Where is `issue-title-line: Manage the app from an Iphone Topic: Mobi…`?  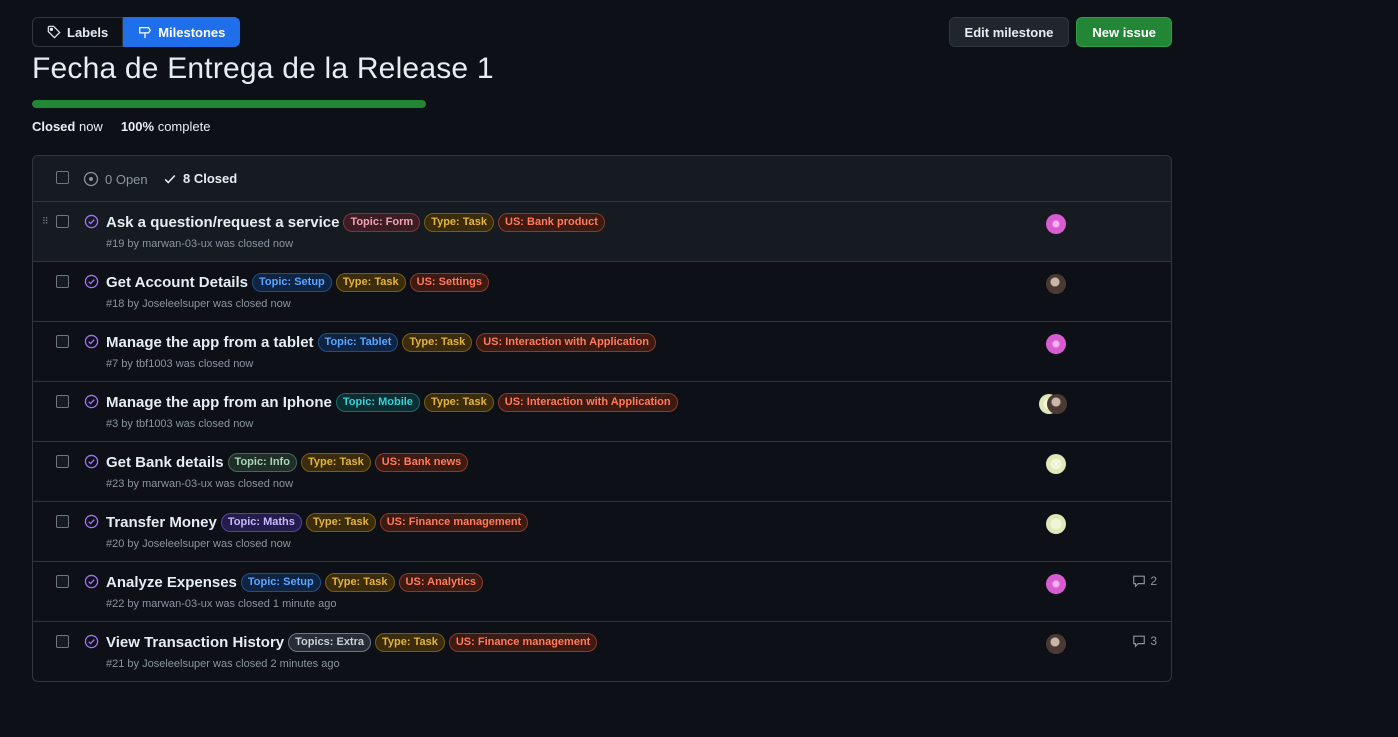 issue-title-line: Manage the app from an Iphone Topic: Mobi… is located at coordinates (392, 402).